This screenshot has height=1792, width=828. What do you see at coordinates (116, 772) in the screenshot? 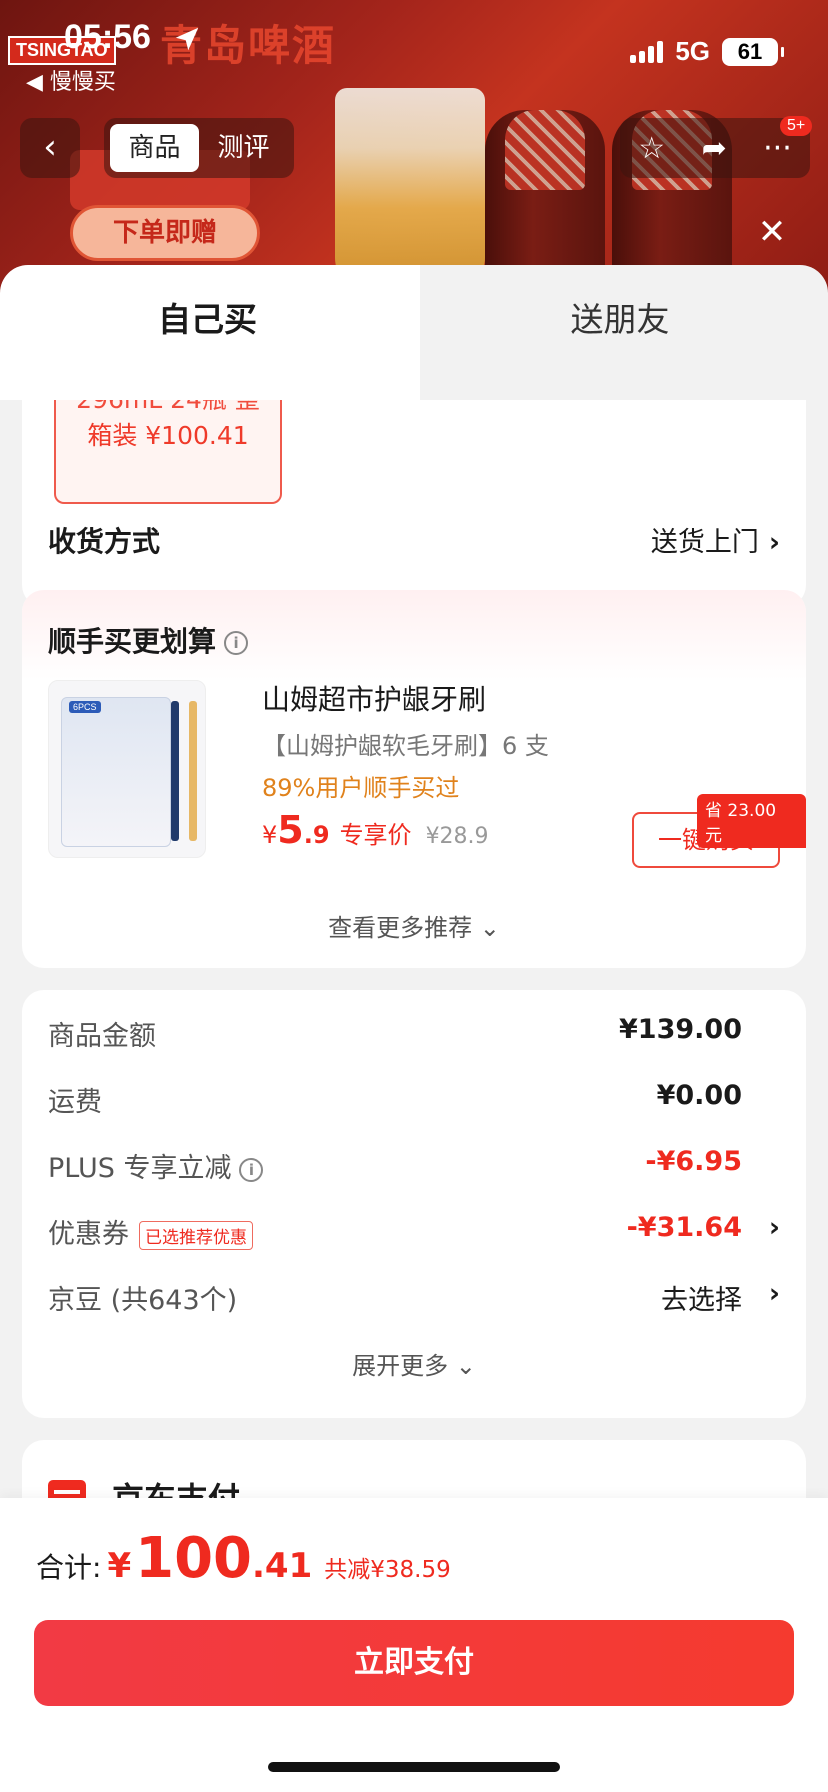
I see `package-image` at bounding box center [116, 772].